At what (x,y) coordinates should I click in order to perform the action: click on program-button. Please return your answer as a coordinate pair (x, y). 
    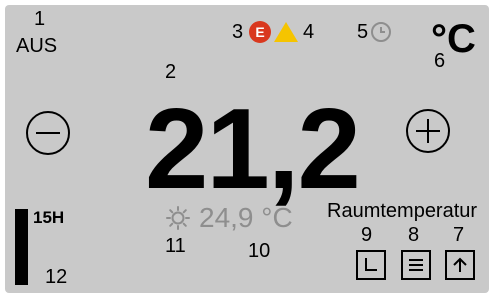
    Looking at the image, I should click on (371, 265).